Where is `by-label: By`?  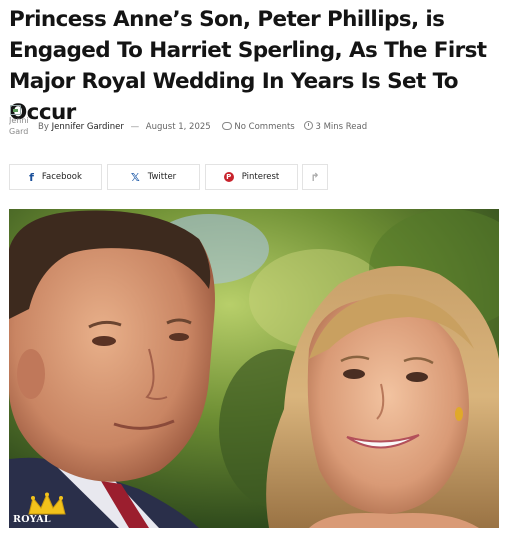
by-label: By is located at coordinates (43, 127).